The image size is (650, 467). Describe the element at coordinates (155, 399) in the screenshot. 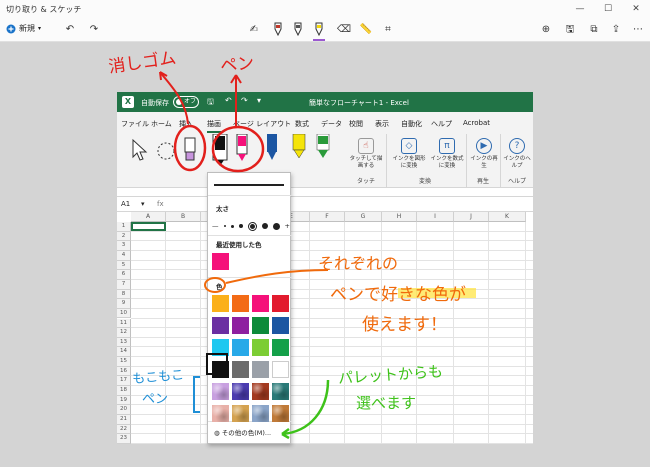

I see `moko-annotation-line2: ペン` at that location.